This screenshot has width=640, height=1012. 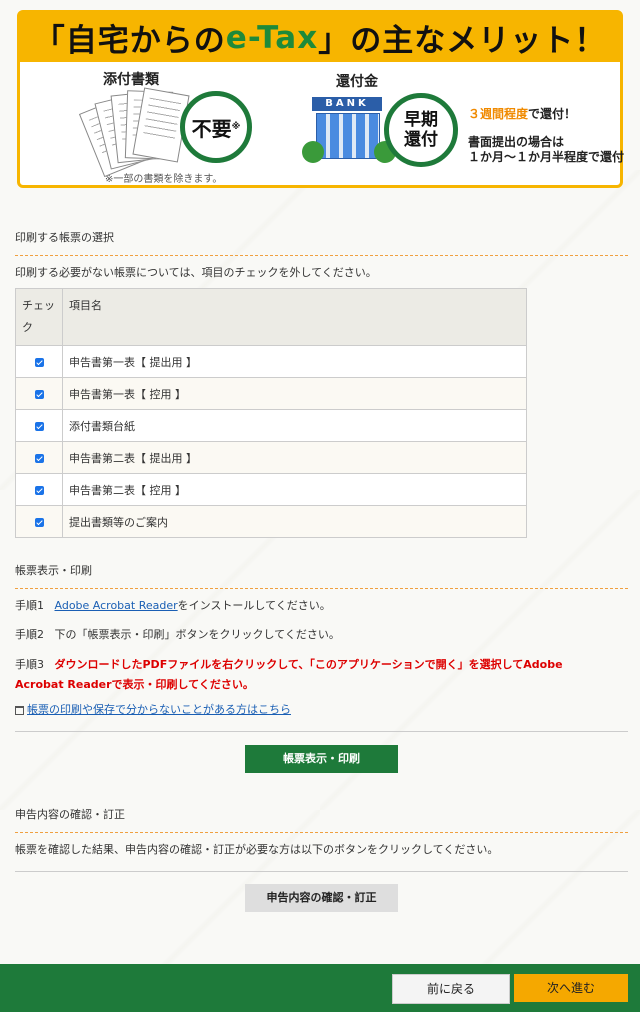 I want to click on step1: 手順1 Adobe Acrobat Readerをインストールしてください。, so click(x=321, y=605).